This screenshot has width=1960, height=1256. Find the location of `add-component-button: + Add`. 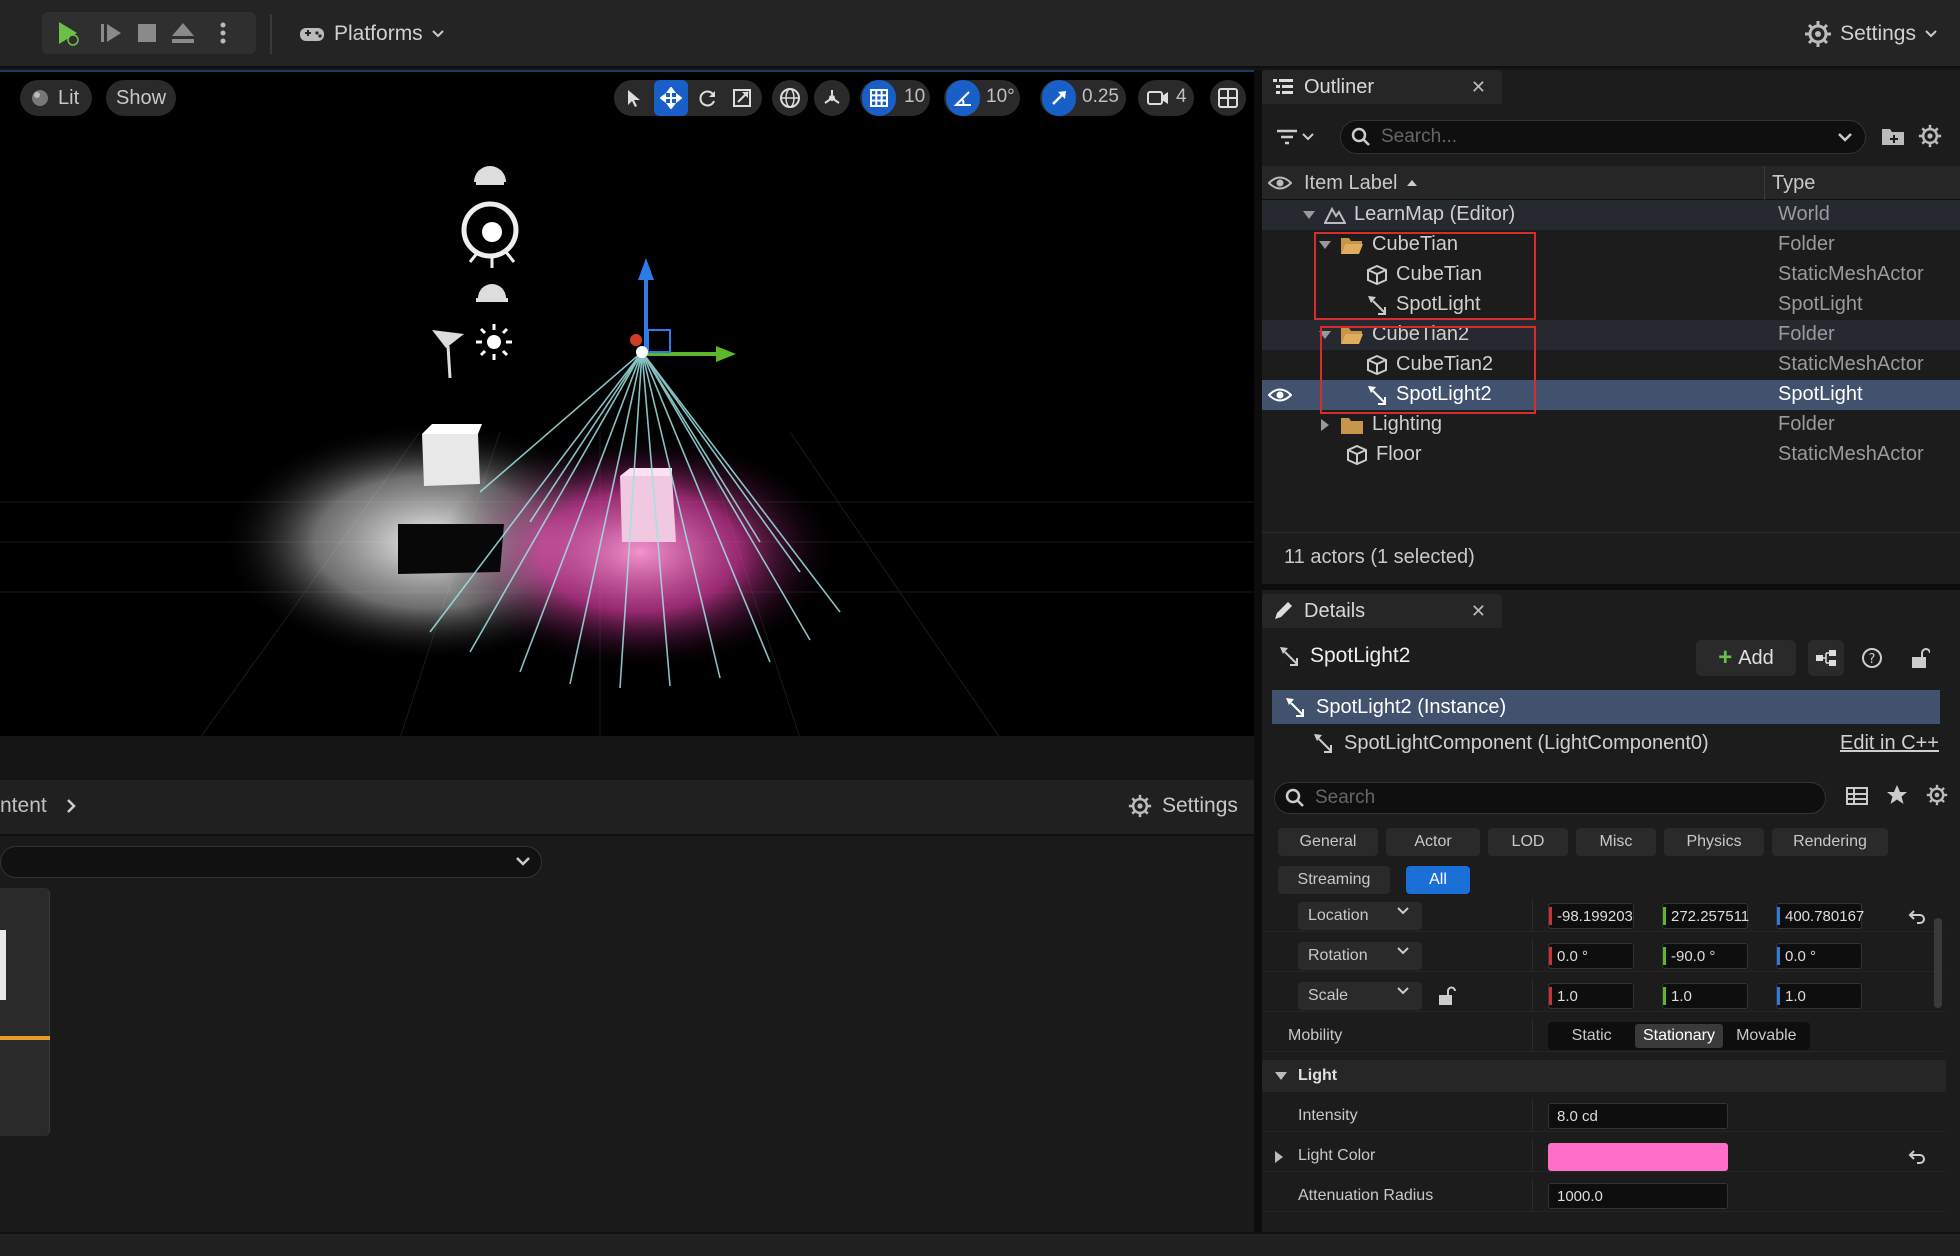

add-component-button: + Add is located at coordinates (1746, 658).